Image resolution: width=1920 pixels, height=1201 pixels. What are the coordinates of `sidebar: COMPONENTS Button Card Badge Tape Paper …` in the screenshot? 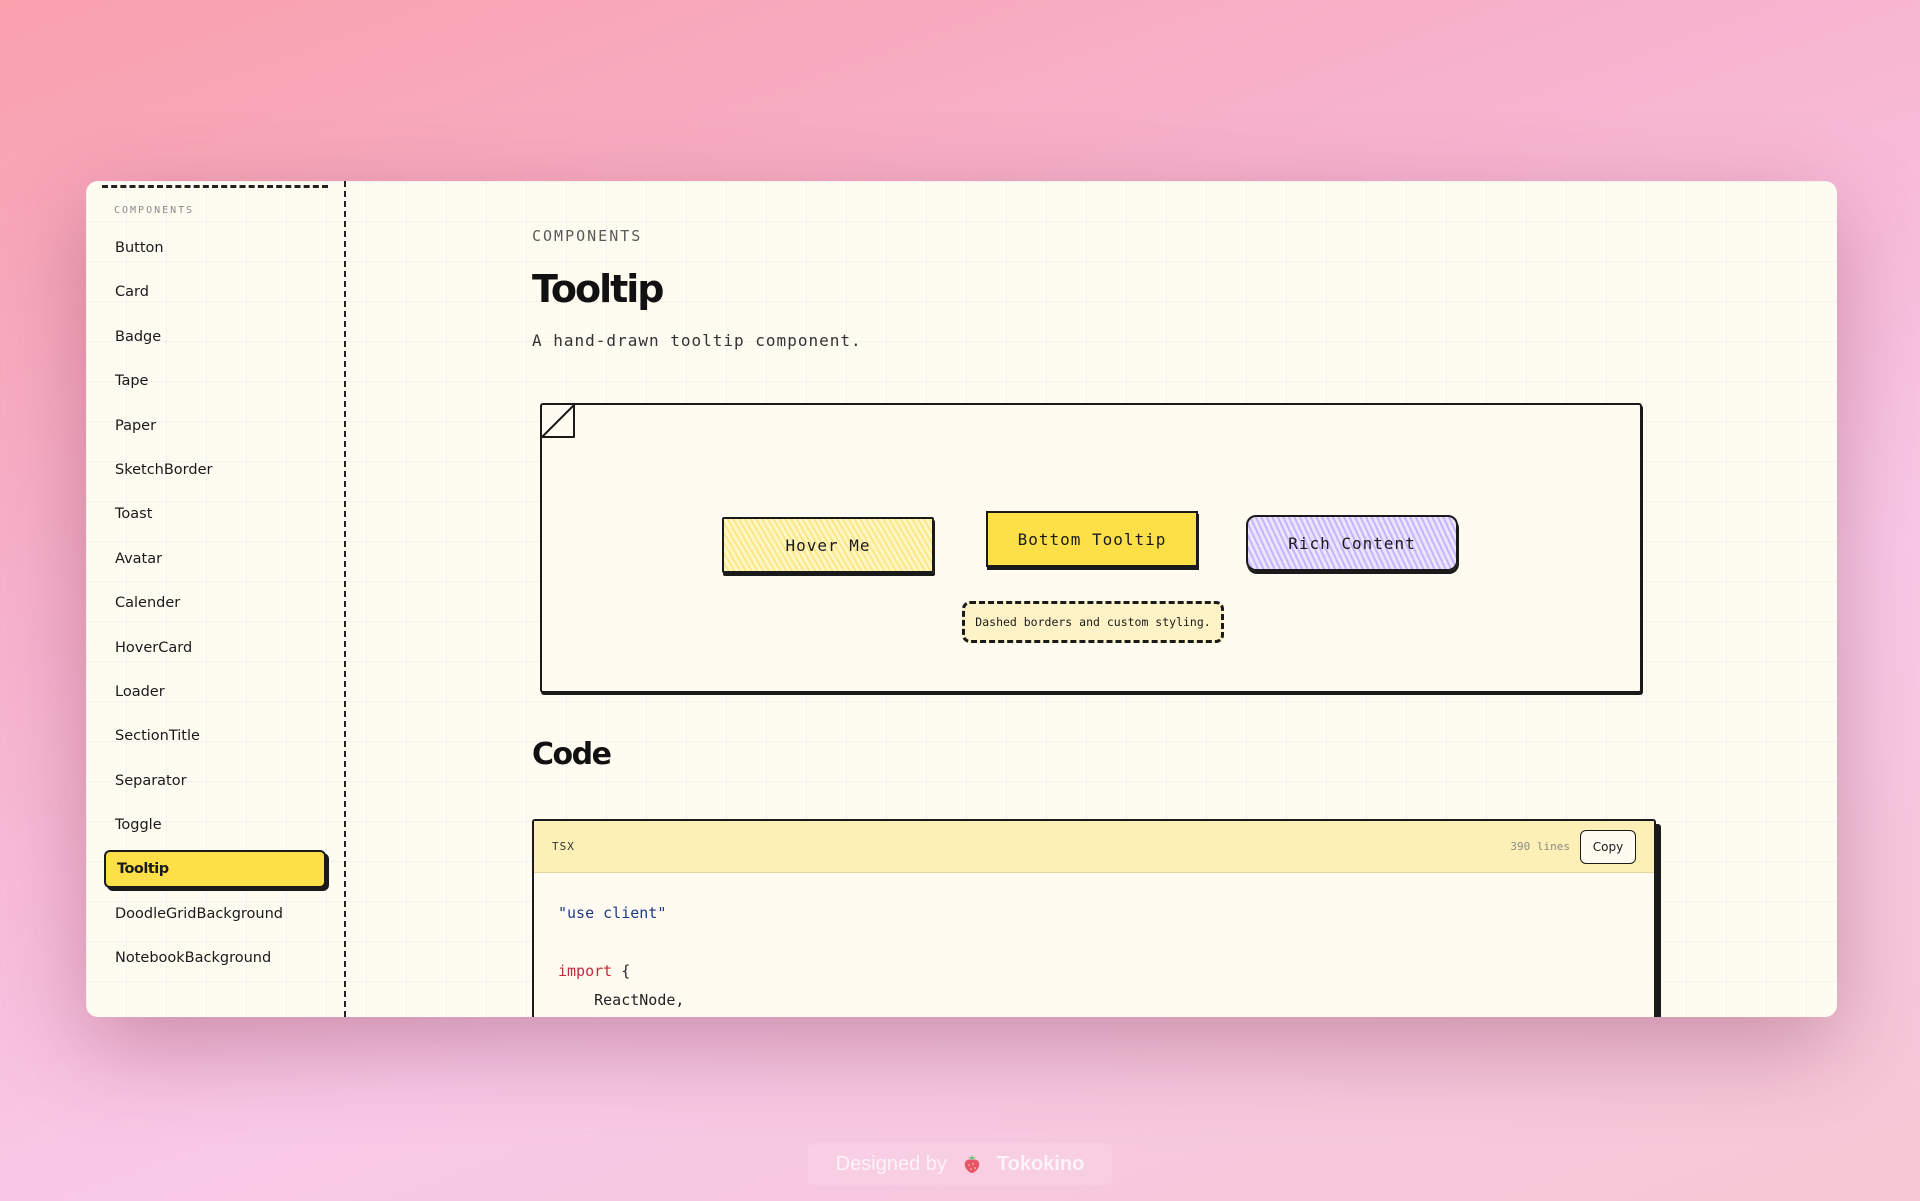 It's located at (216, 599).